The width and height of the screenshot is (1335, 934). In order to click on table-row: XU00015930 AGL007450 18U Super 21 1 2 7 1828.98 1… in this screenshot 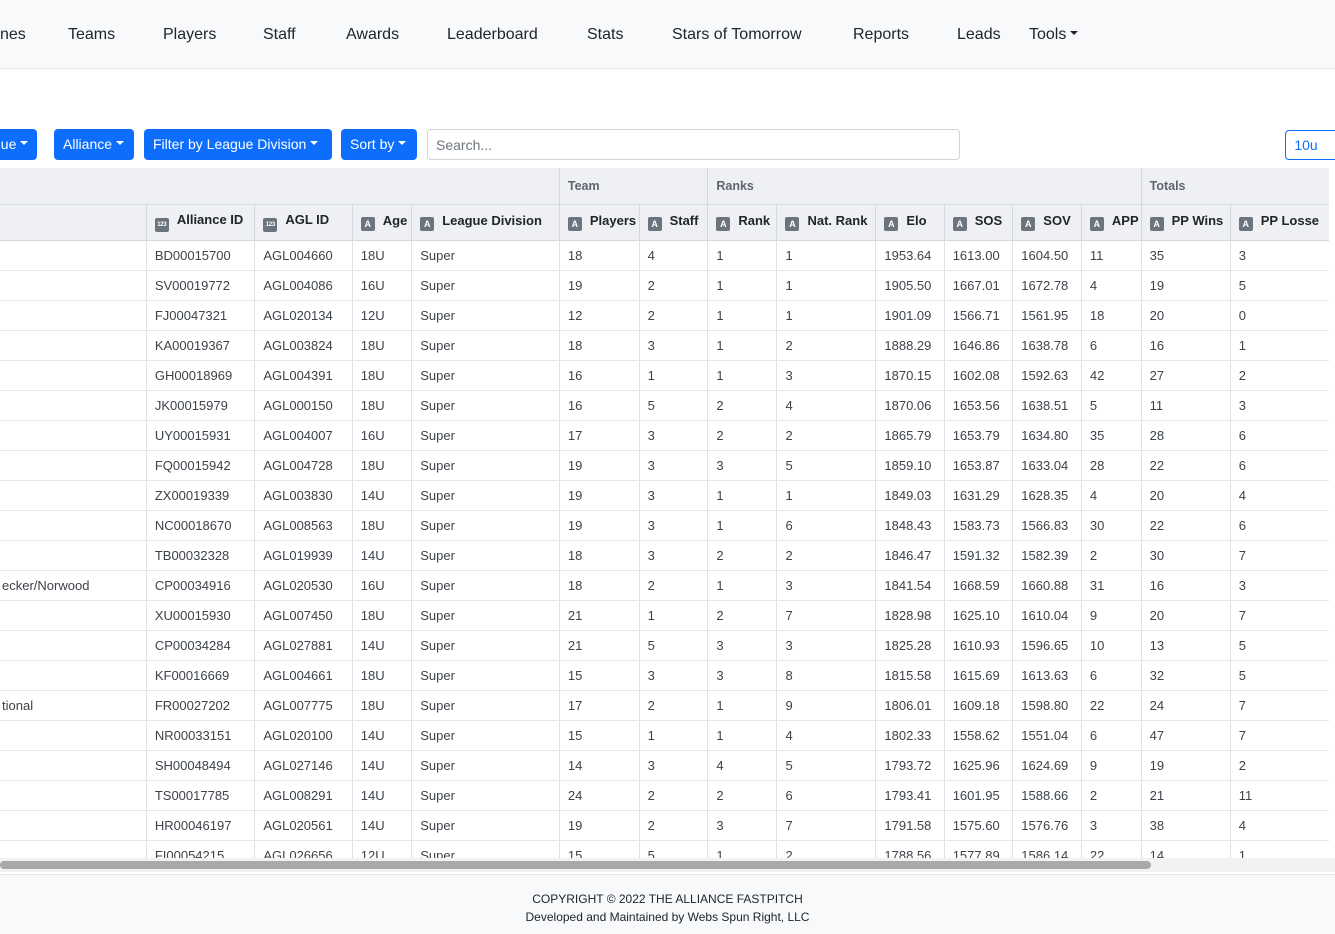, I will do `click(664, 615)`.